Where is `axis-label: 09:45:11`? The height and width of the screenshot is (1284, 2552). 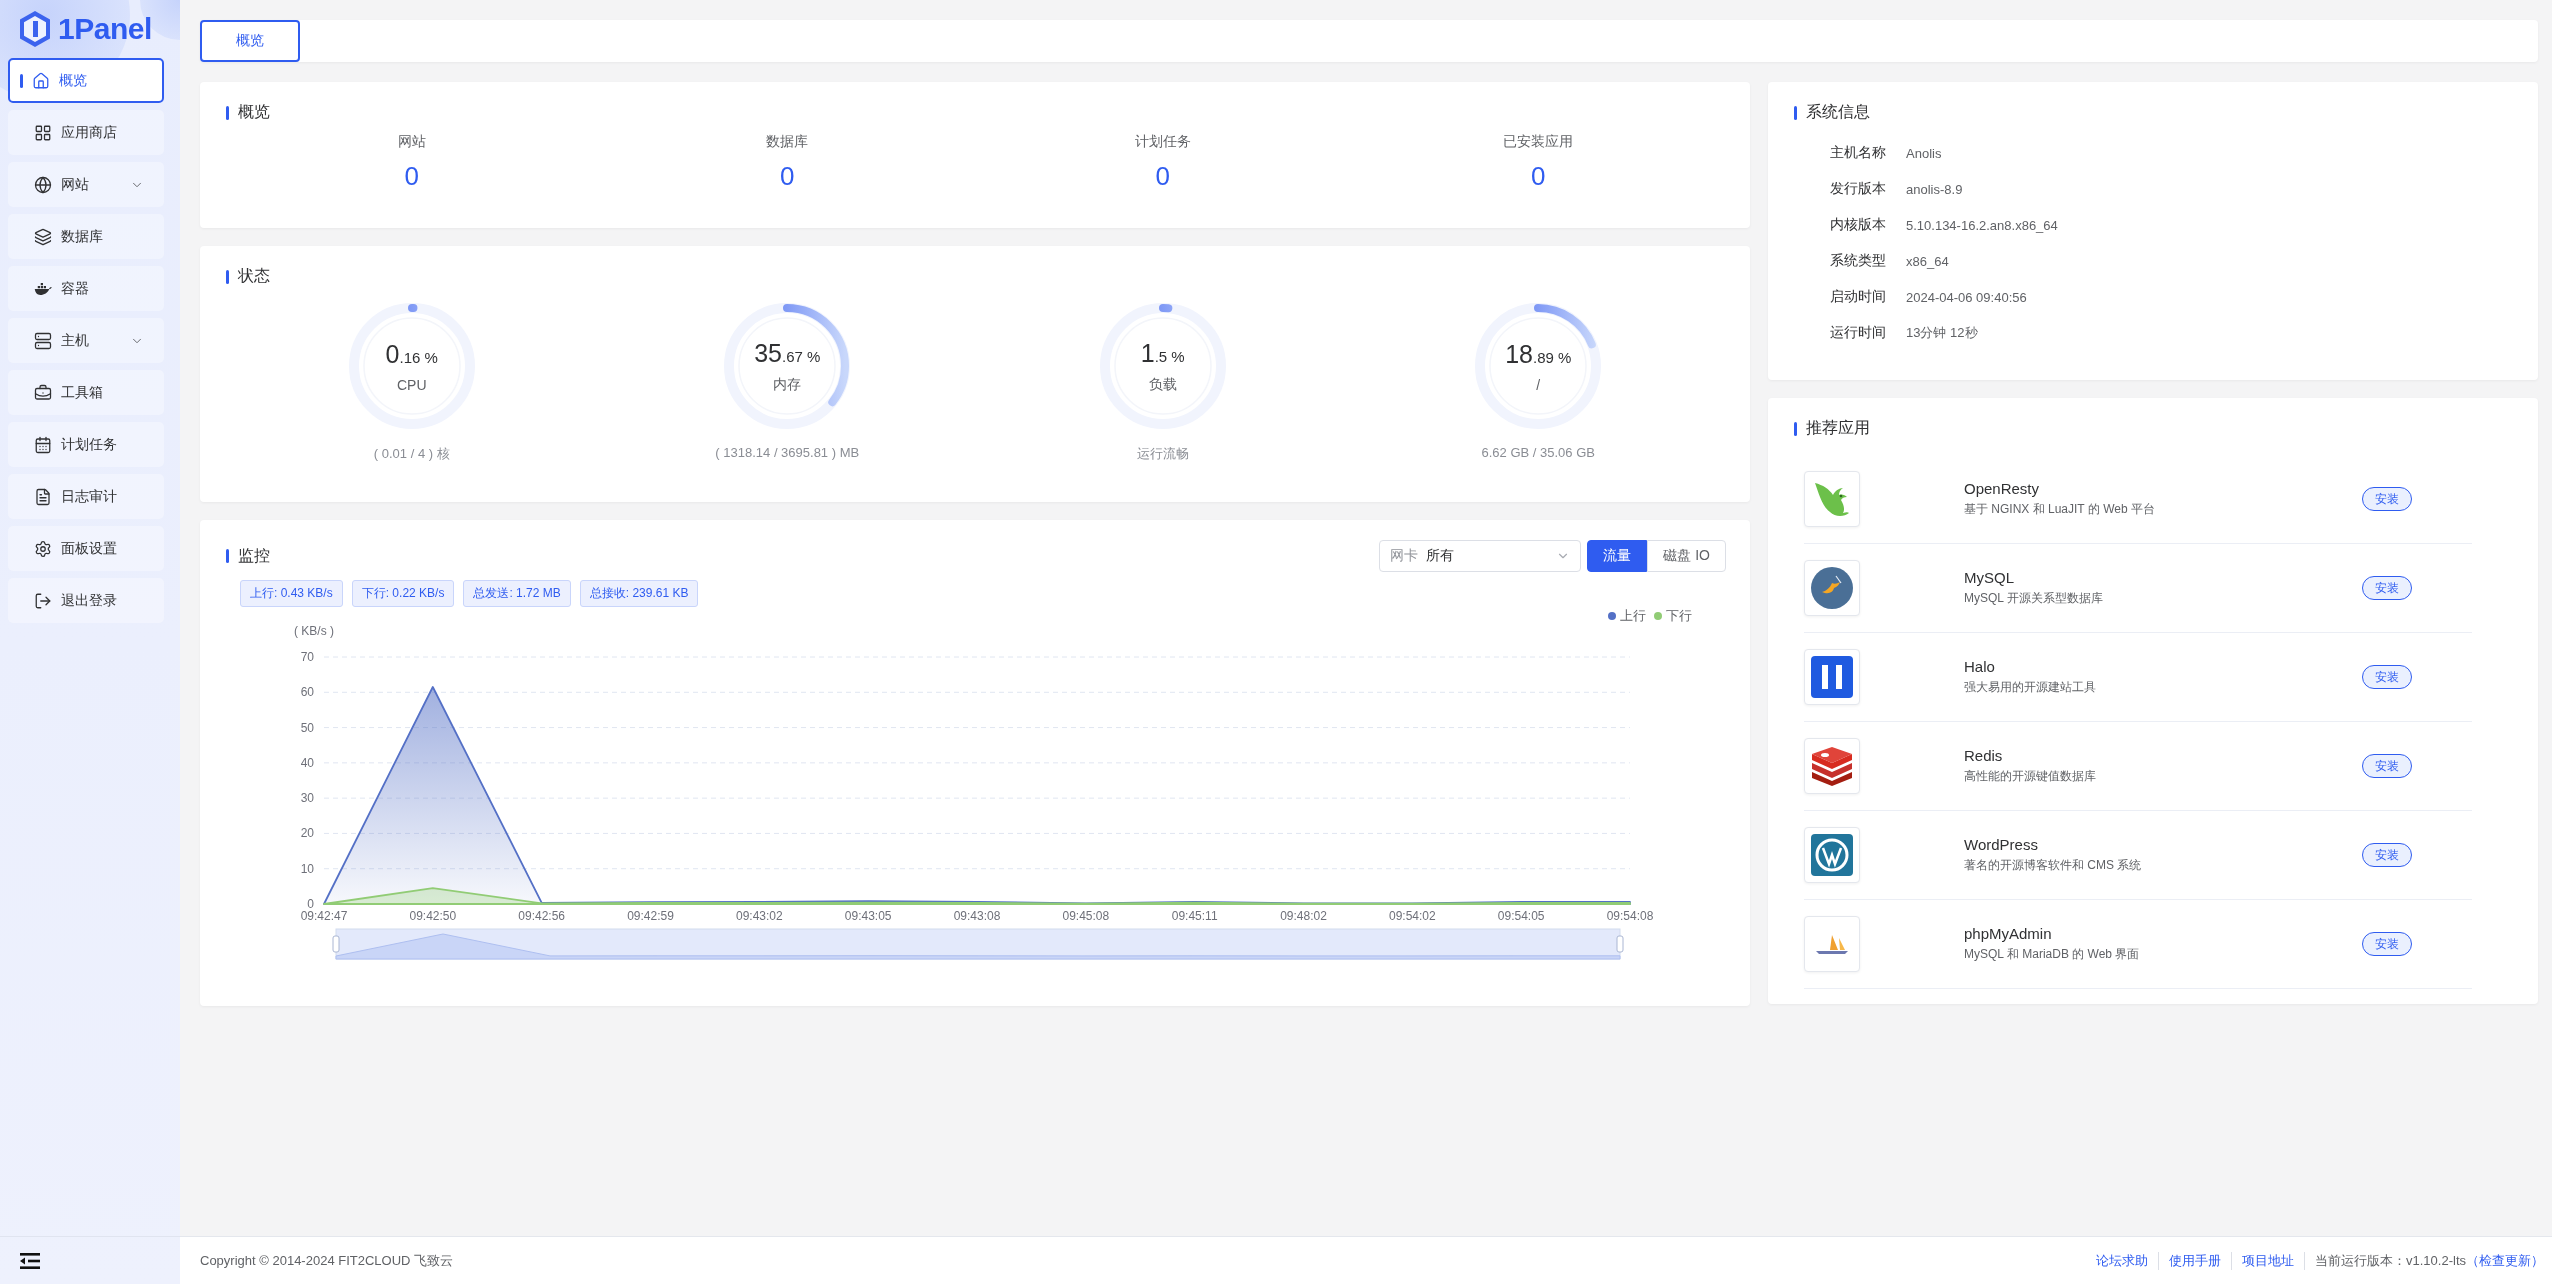
axis-label: 09:45:11 is located at coordinates (1194, 916).